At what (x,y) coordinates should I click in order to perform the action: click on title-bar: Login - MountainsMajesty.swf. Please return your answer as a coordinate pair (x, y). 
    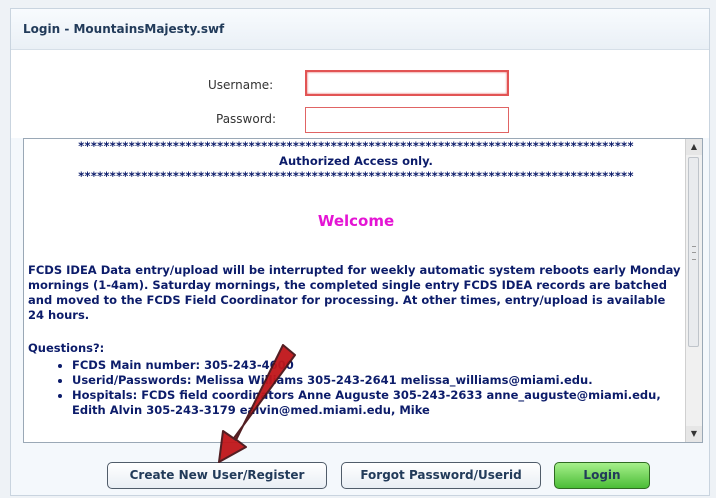
    Looking at the image, I should click on (360, 29).